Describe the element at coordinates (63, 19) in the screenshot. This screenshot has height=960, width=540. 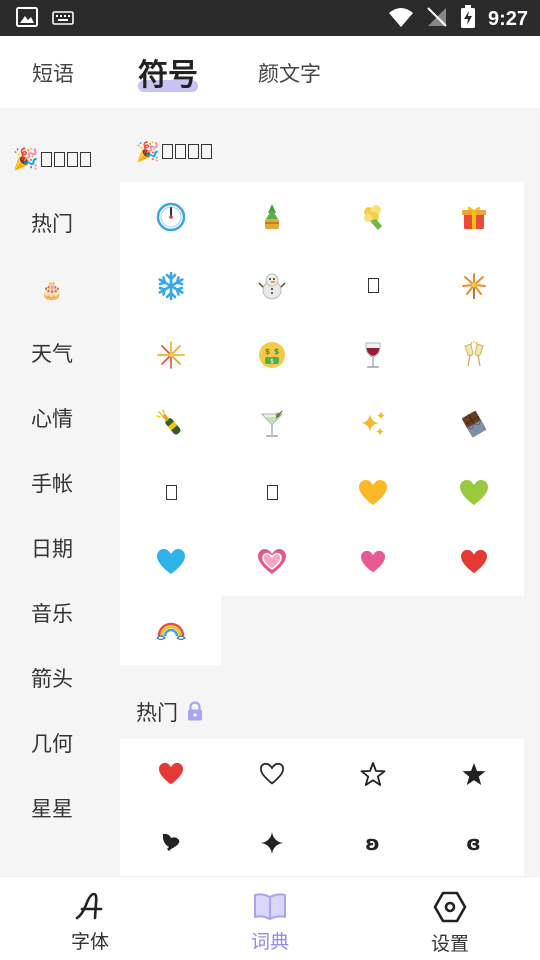
I see `keyboard-notification-icon` at that location.